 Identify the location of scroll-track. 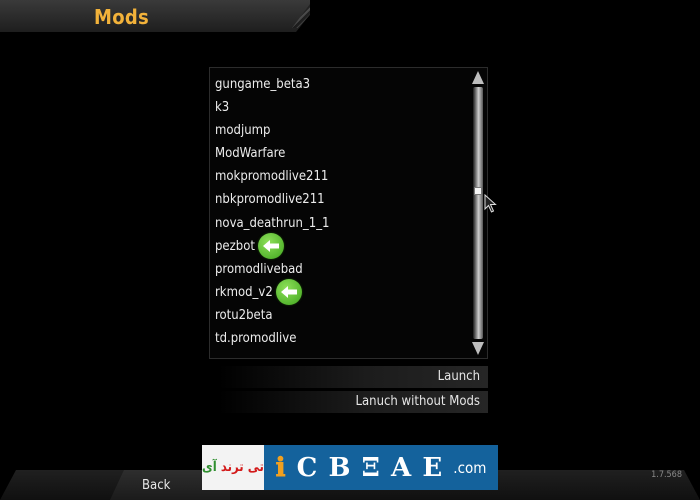
(478, 213).